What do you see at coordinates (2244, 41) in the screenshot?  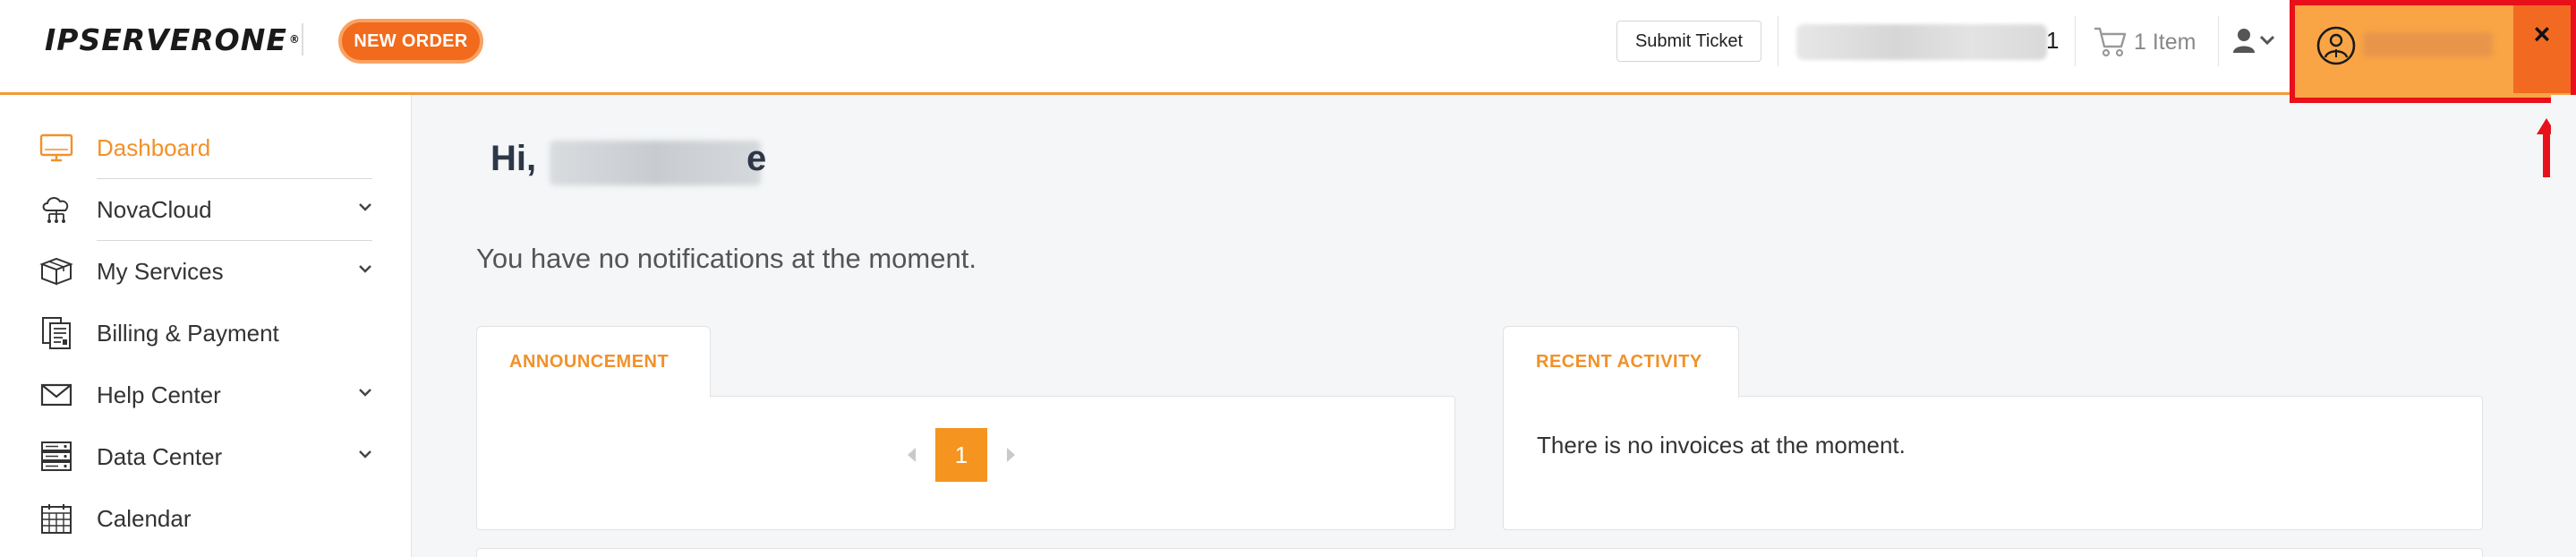 I see `user-icon` at bounding box center [2244, 41].